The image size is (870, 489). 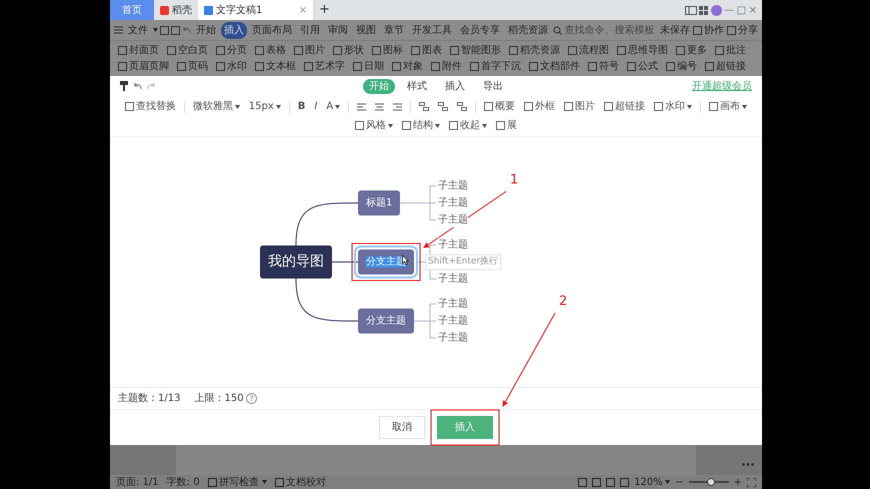 I want to click on ribbon-label: 智能图形, so click(x=481, y=51).